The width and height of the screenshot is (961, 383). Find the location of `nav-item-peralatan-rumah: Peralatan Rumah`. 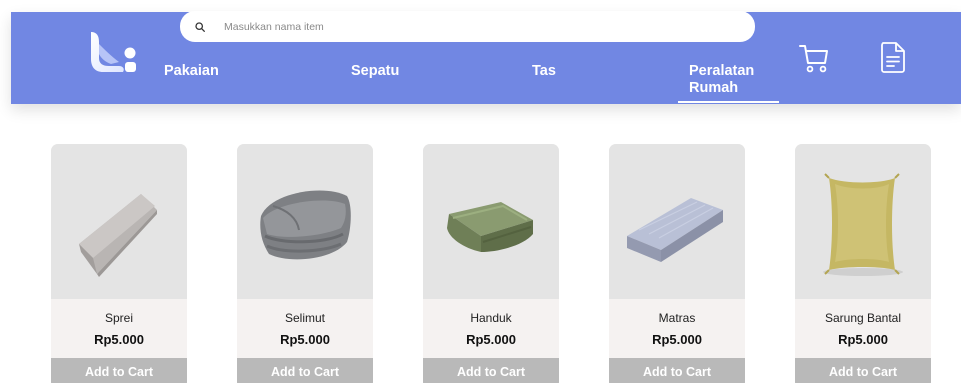

nav-item-peralatan-rumah: Peralatan Rumah is located at coordinates (739, 80).